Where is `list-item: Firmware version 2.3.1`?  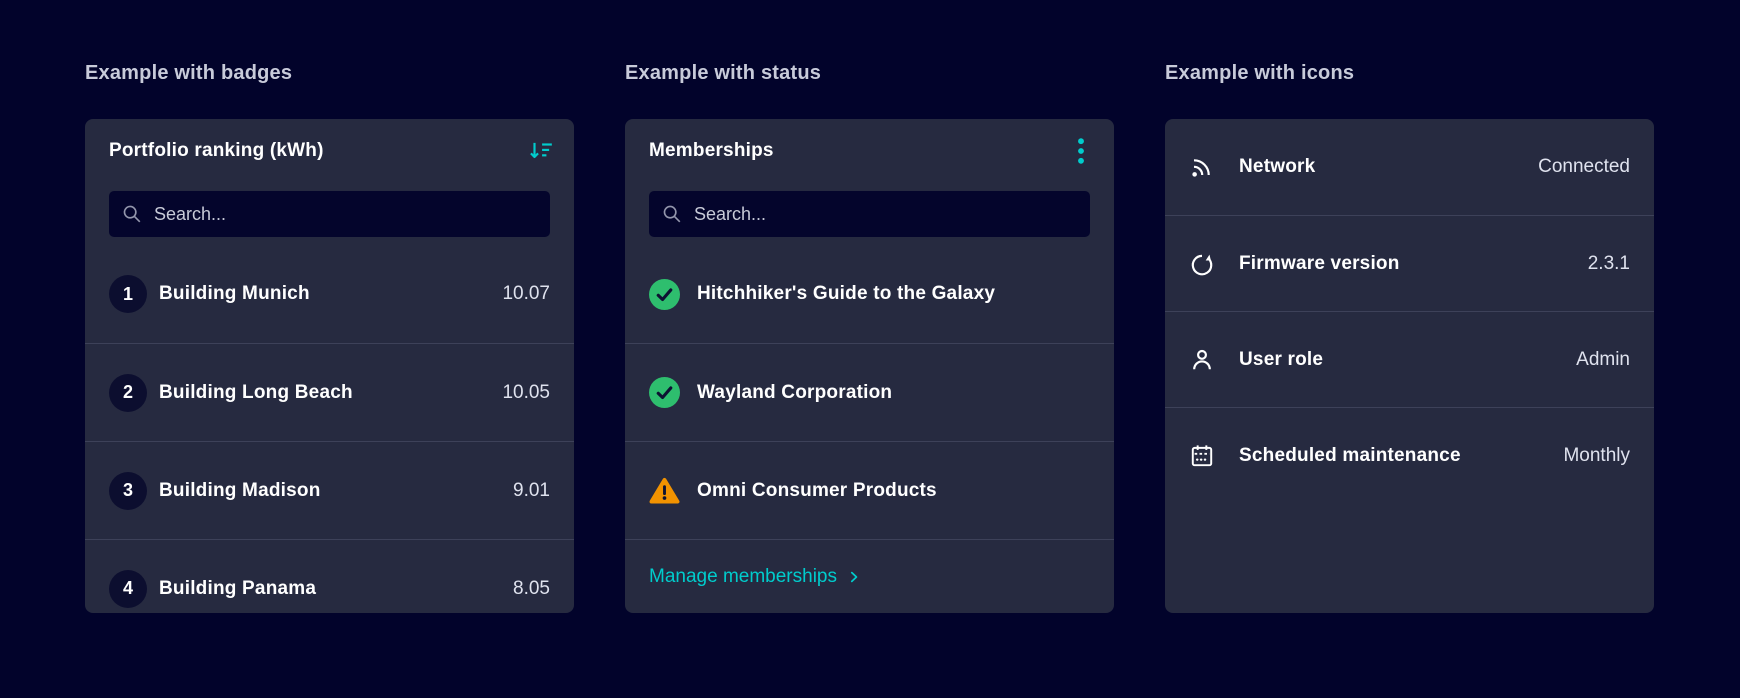
list-item: Firmware version 2.3.1 is located at coordinates (1409, 263).